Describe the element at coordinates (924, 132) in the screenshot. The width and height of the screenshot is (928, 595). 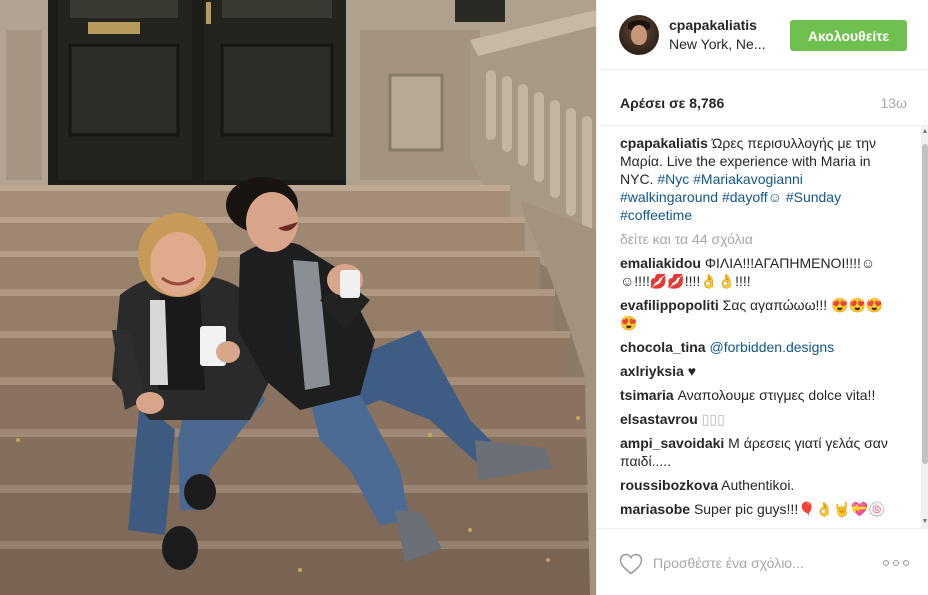
I see `scroll-up-arrow-icon: ▲` at that location.